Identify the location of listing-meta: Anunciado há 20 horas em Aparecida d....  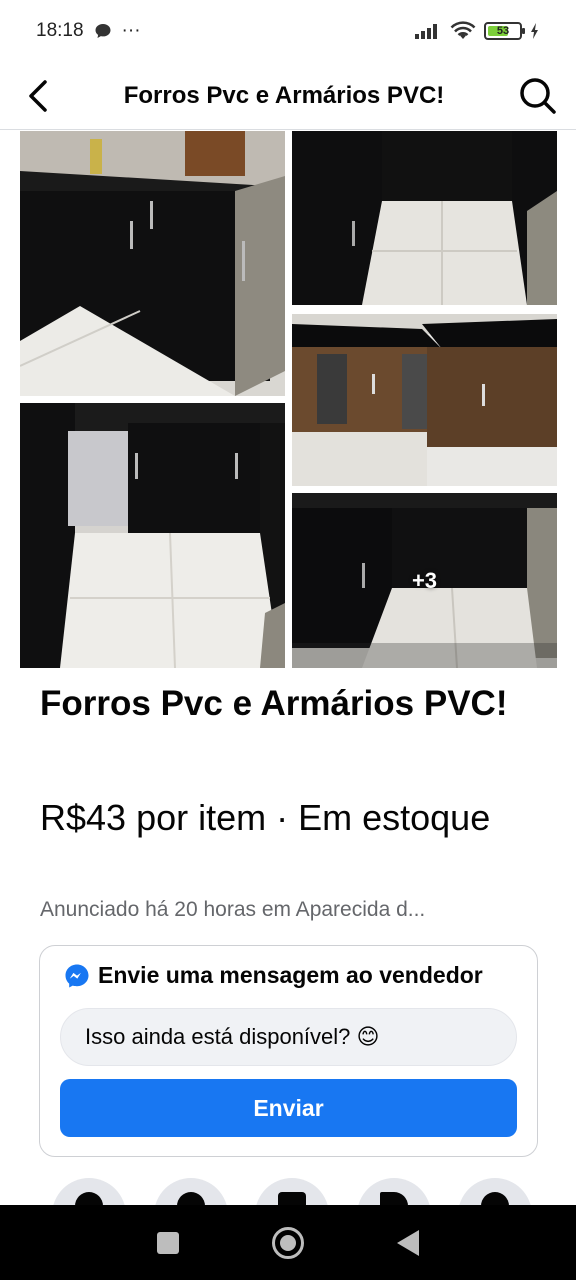
(290, 910).